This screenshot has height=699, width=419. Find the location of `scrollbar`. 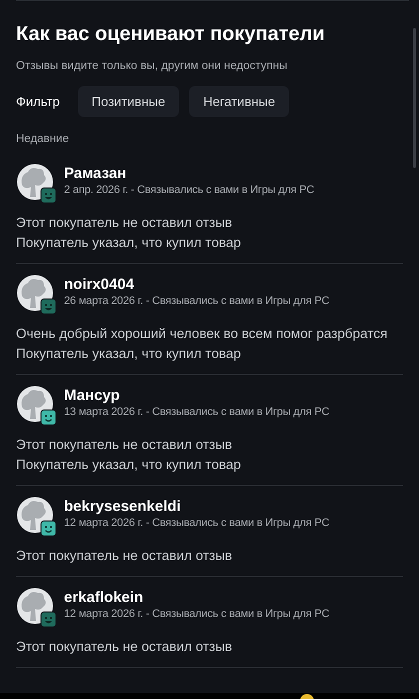

scrollbar is located at coordinates (414, 98).